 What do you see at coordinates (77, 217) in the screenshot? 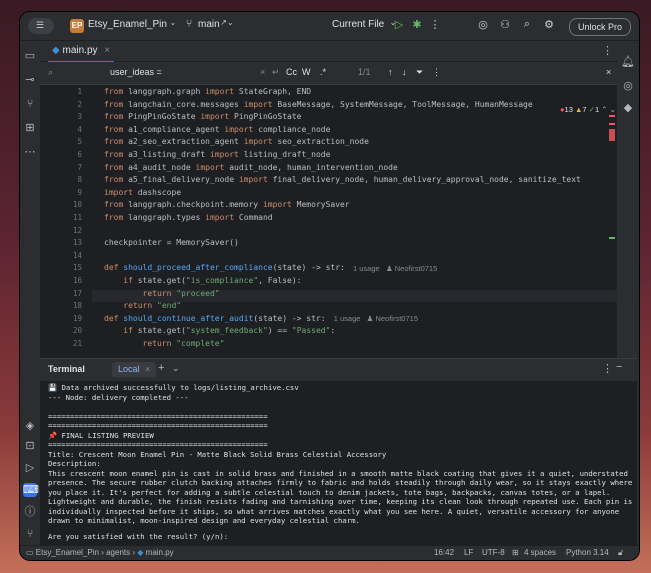
I see `line-number: 11` at bounding box center [77, 217].